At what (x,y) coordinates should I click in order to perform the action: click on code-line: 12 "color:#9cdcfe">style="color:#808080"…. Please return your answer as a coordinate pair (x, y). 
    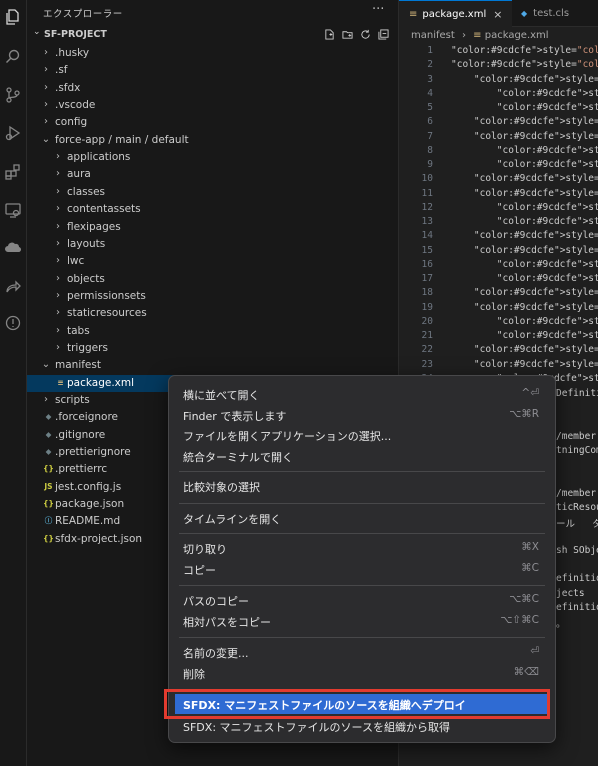
    Looking at the image, I should click on (498, 209).